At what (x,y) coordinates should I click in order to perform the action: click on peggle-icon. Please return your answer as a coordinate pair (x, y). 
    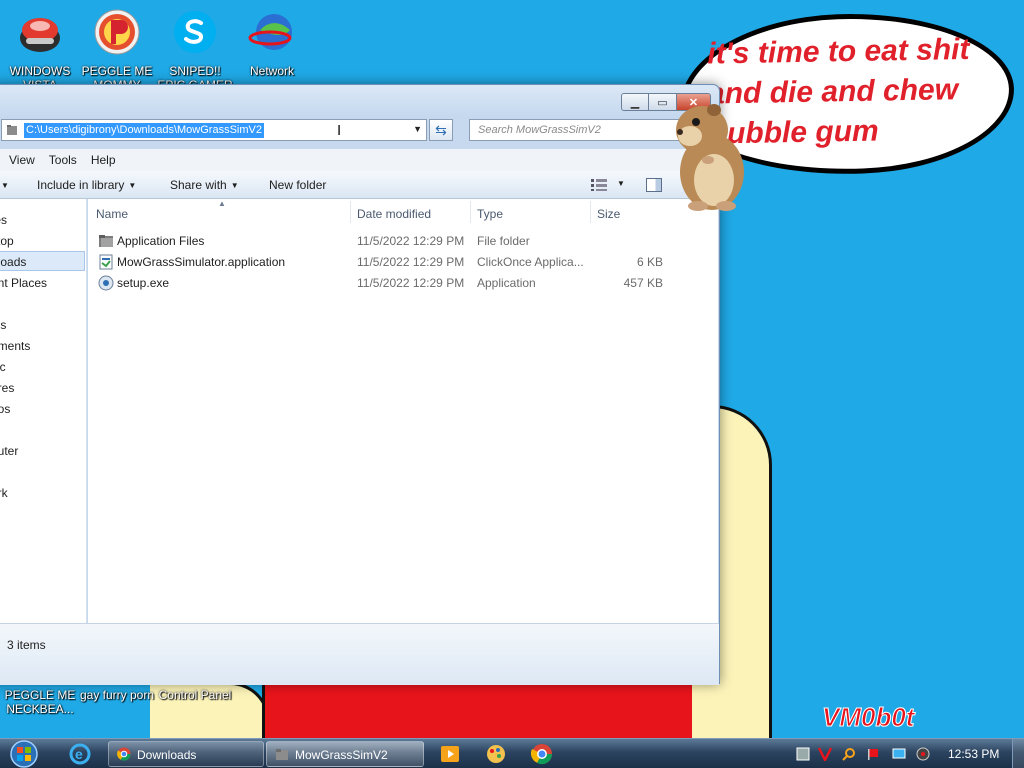
    Looking at the image, I should click on (117, 32).